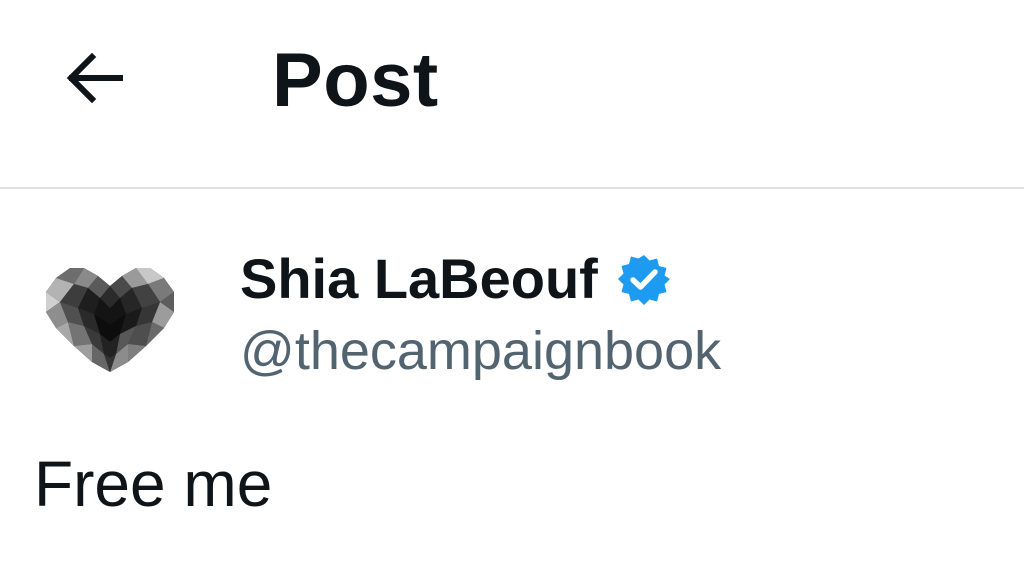 Image resolution: width=1024 pixels, height=576 pixels. I want to click on verified-badge-icon, so click(643, 279).